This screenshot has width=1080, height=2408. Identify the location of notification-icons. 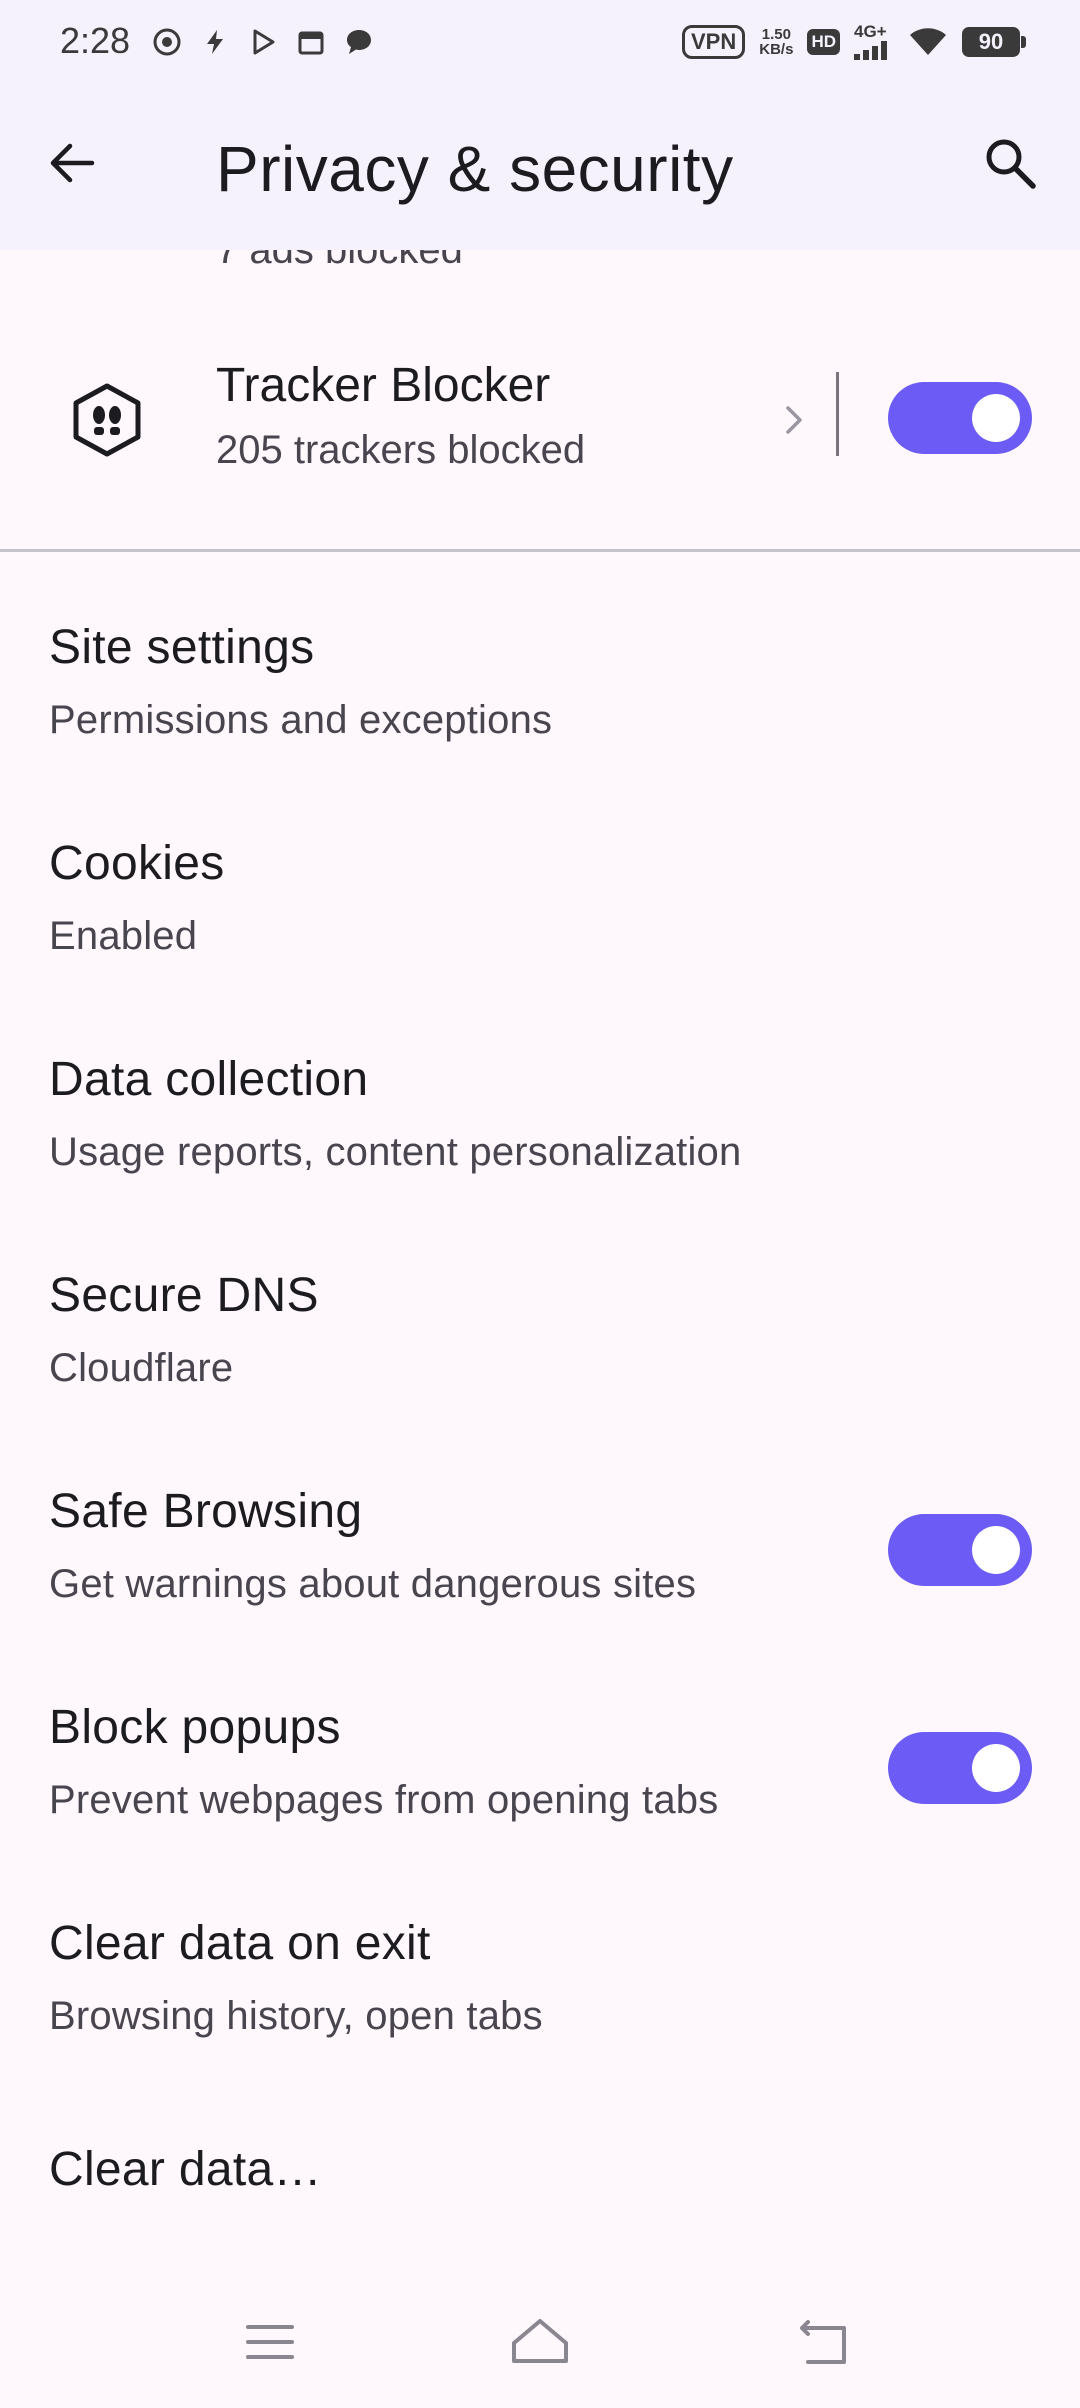
(263, 42).